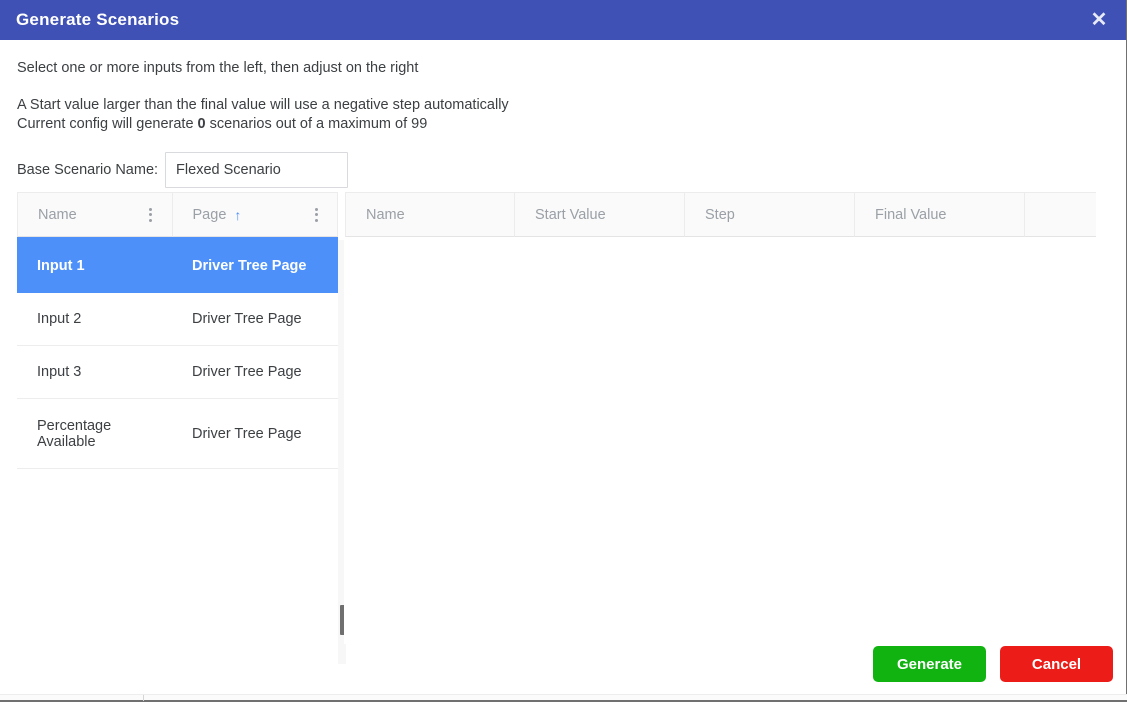  I want to click on row-name: Input 2, so click(59, 319).